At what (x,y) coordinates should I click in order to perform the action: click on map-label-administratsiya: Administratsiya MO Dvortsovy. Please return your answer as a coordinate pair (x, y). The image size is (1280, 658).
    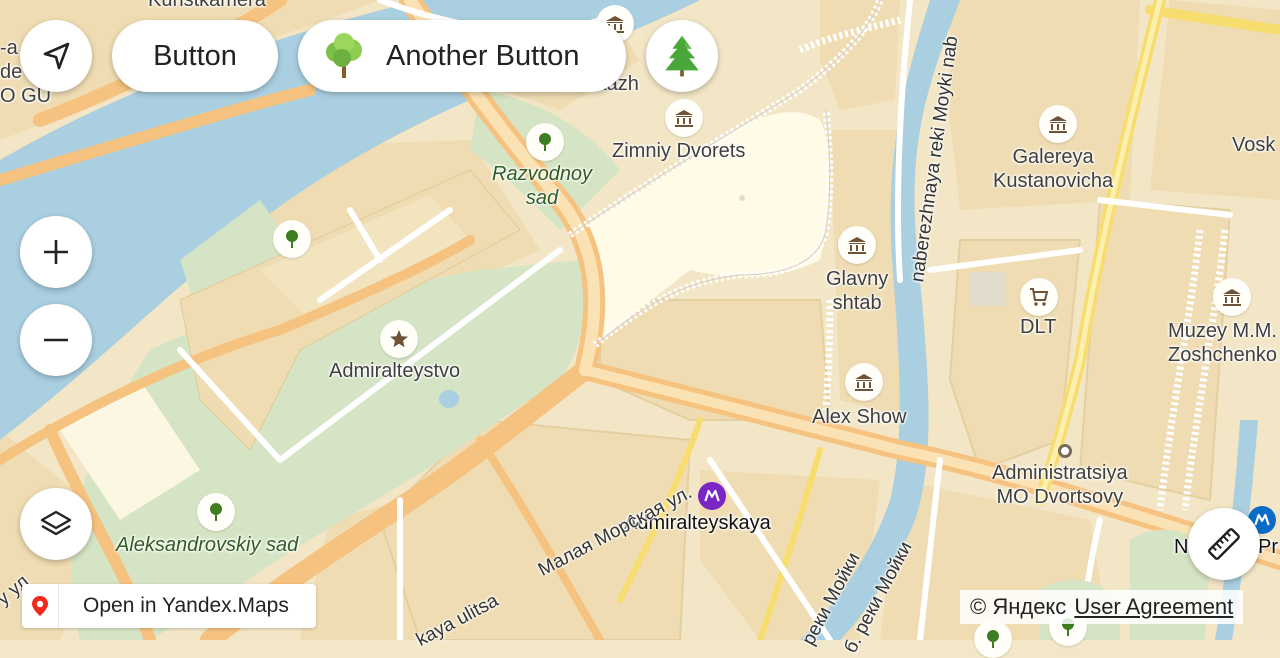
    Looking at the image, I should click on (1060, 485).